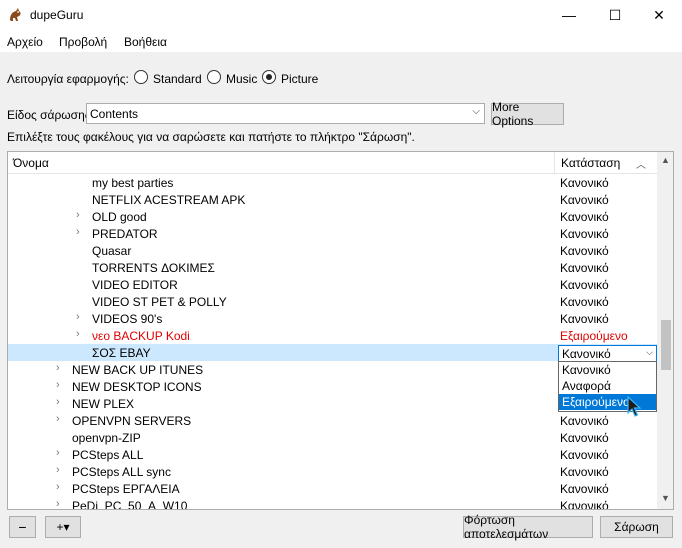  I want to click on folder-name: NEW PLEX, so click(103, 404).